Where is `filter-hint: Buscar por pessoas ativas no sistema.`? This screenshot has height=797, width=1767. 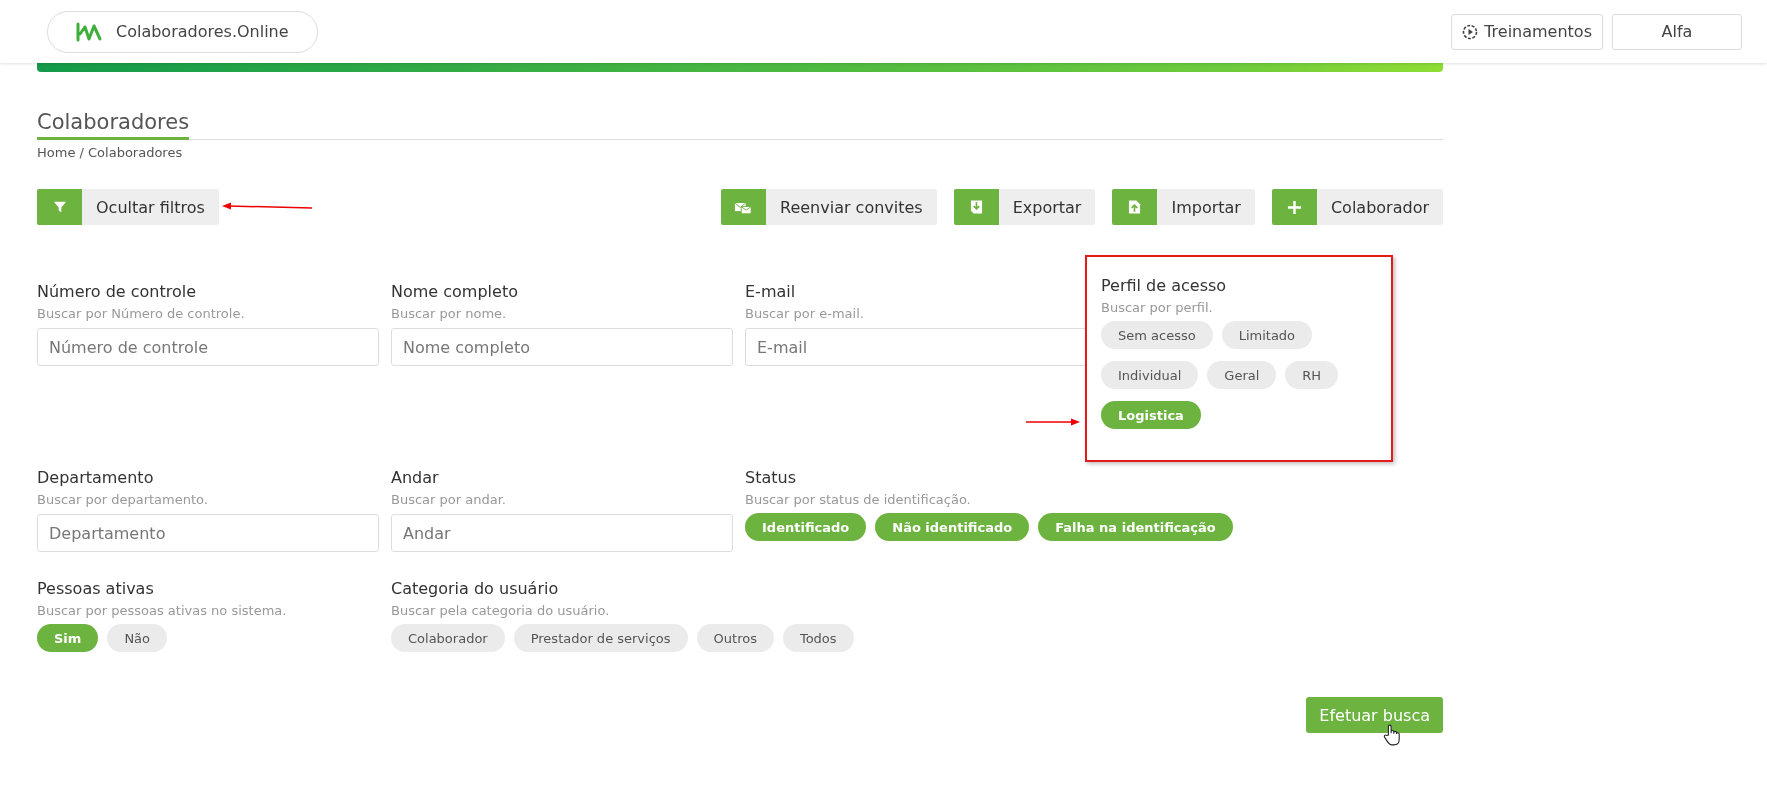
filter-hint: Buscar por pessoas ativas no sistema. is located at coordinates (162, 610).